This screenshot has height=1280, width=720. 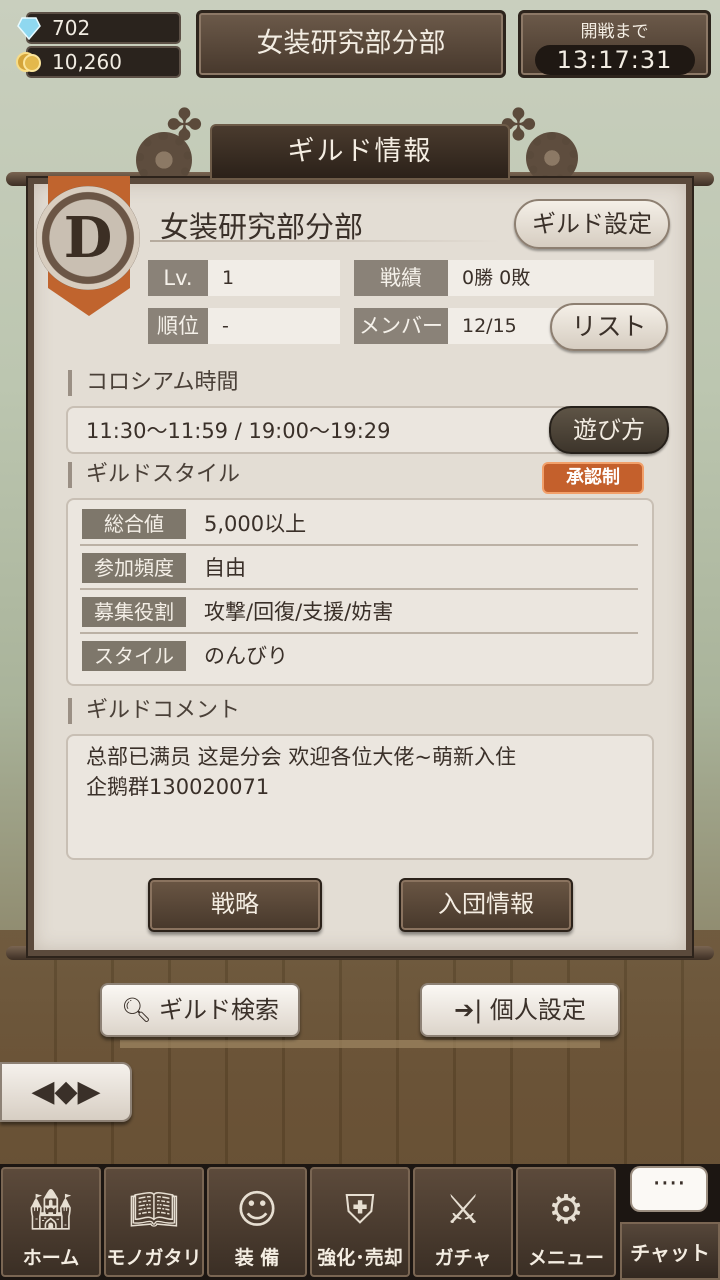 I want to click on back-button: ◀◆▶, so click(x=66, y=1092).